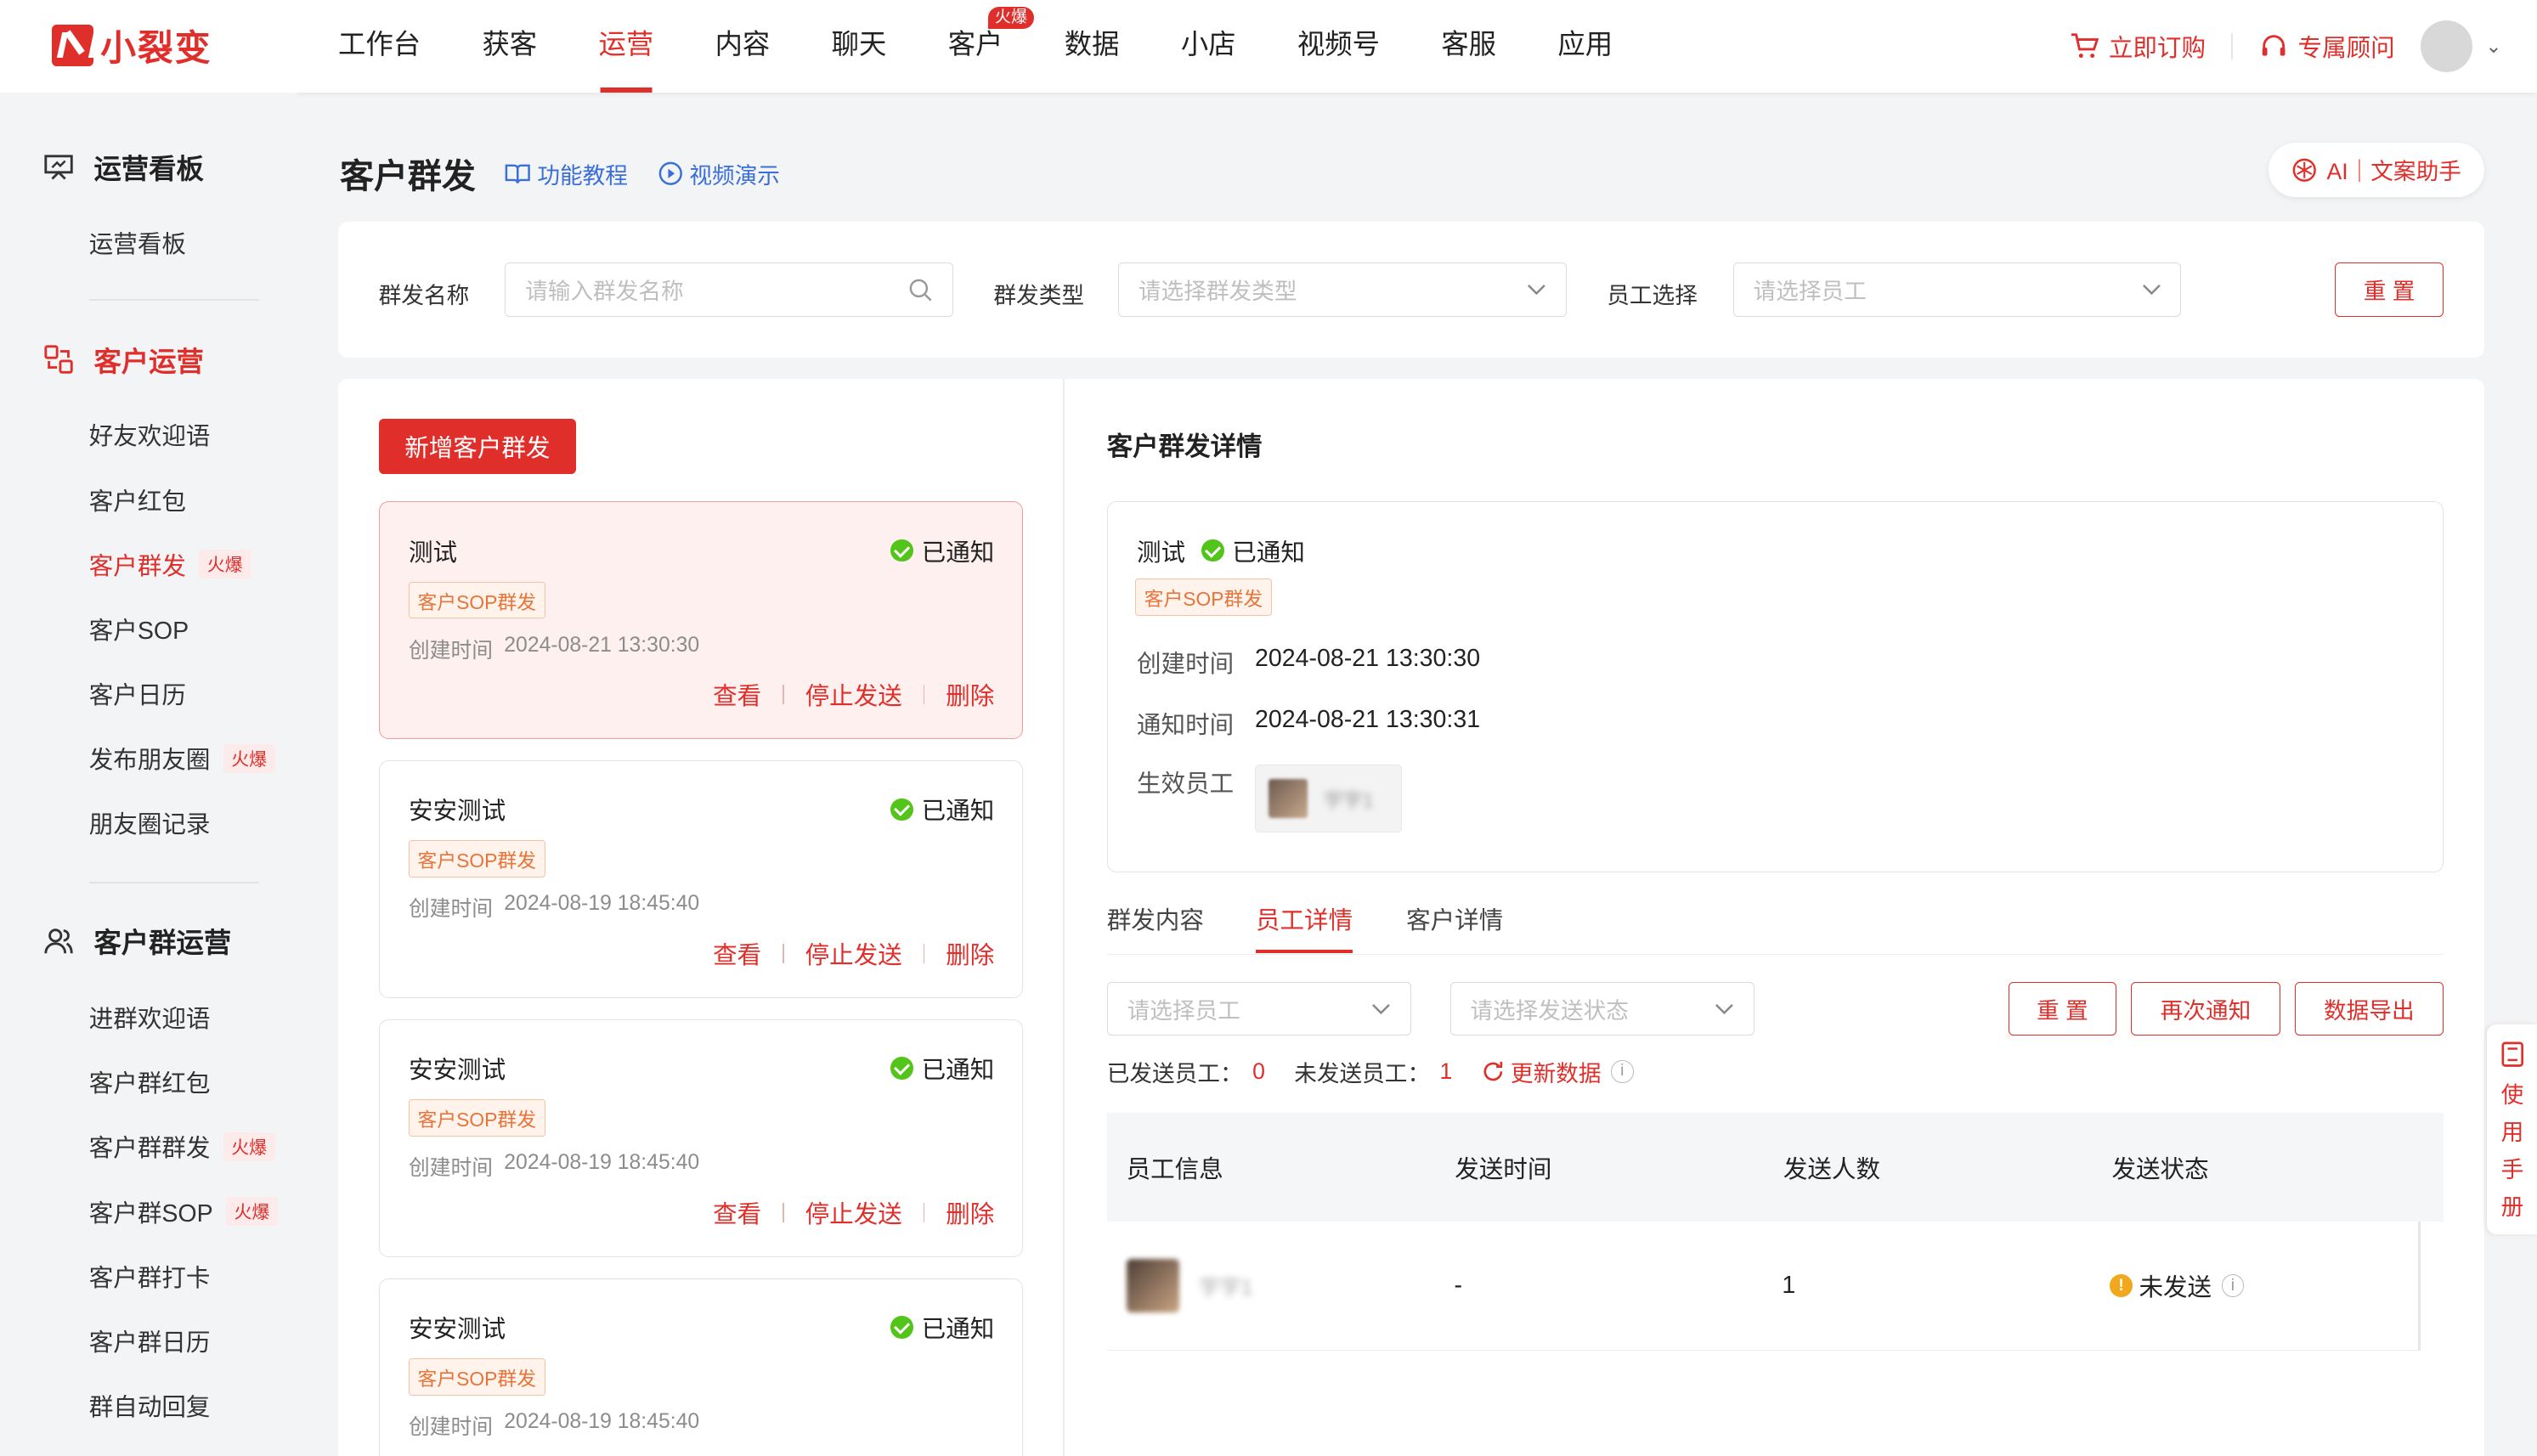  Describe the element at coordinates (137, 694) in the screenshot. I see `sidebar-item-calendar: 客户日历` at that location.